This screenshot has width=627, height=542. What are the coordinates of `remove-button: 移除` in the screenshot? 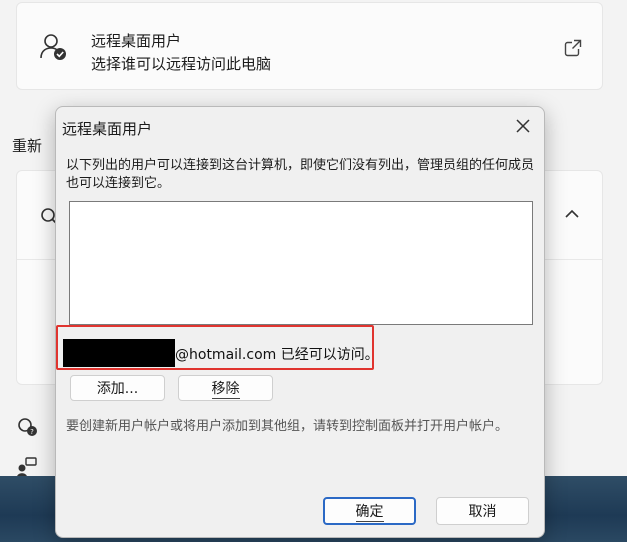 It's located at (225, 388).